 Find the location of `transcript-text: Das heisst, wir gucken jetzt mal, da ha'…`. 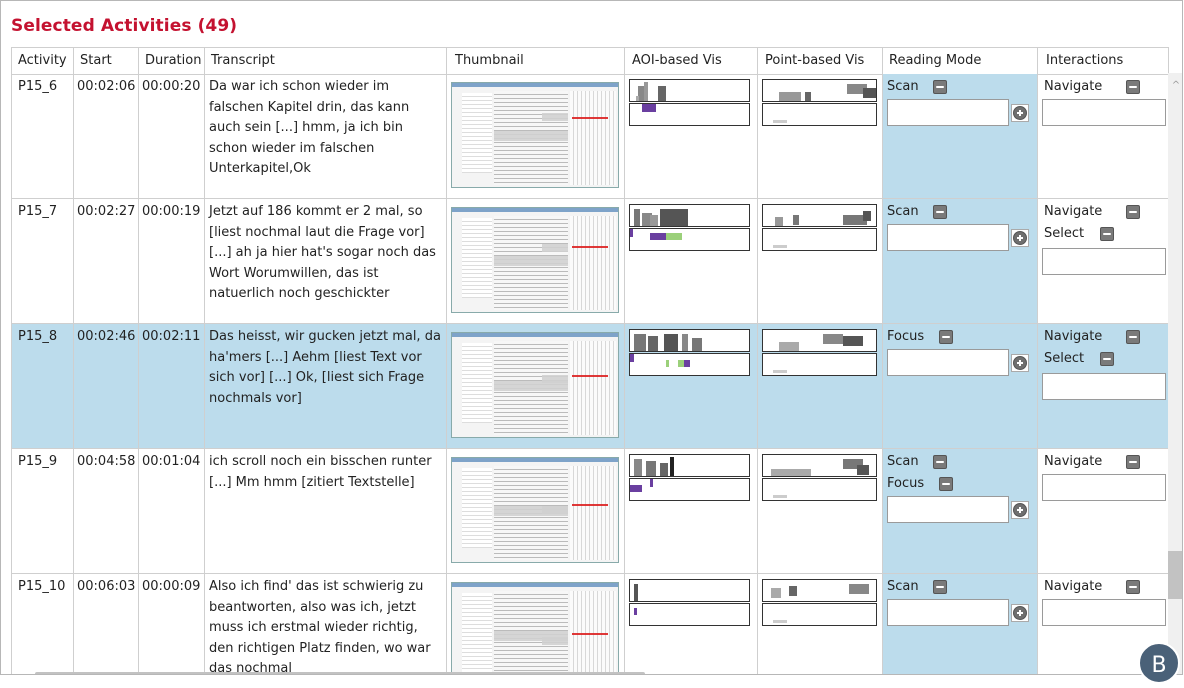

transcript-text: Das heisst, wir gucken jetzt mal, da ha'… is located at coordinates (325, 367).